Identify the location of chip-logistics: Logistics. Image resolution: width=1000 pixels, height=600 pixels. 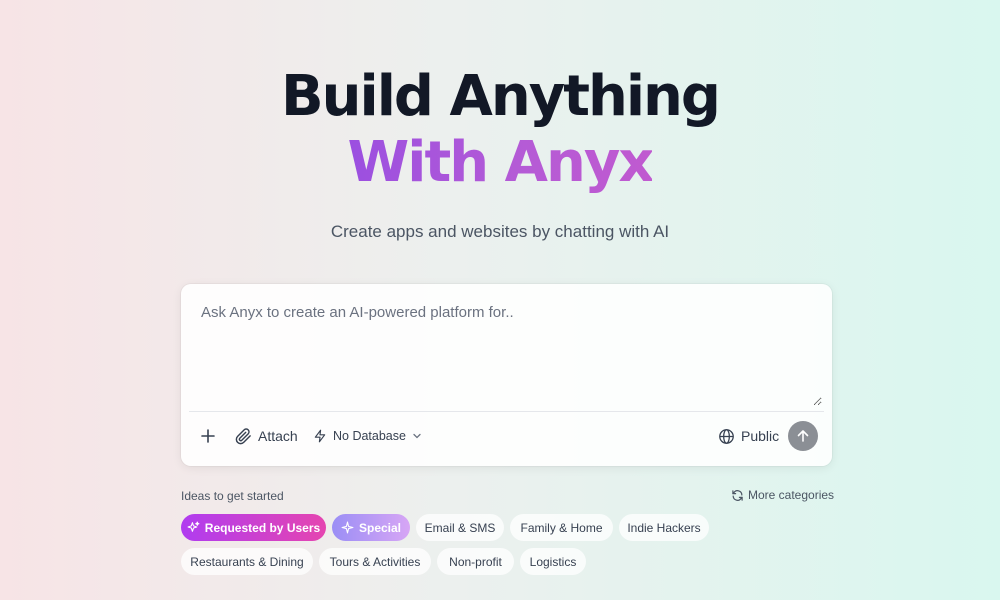
(553, 561).